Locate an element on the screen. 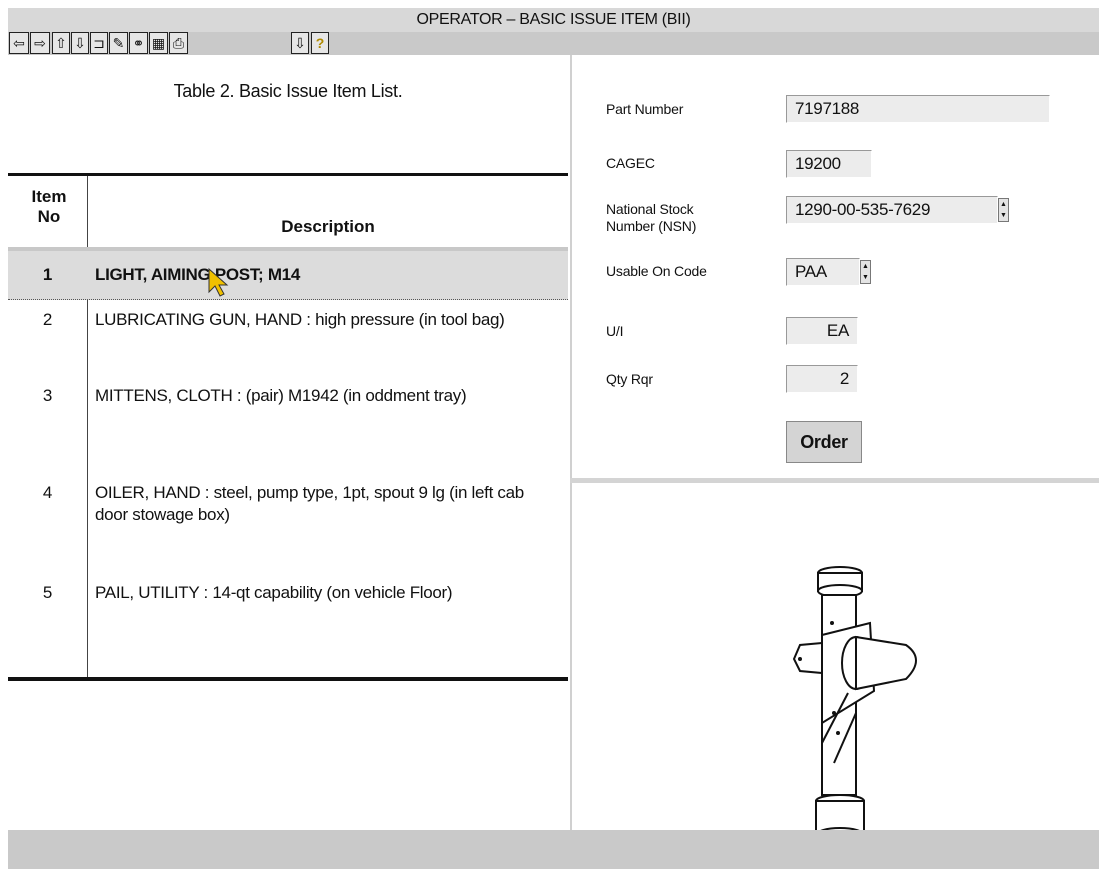 This screenshot has height=869, width=1099. bookmark-icon: ⇩ is located at coordinates (300, 43).